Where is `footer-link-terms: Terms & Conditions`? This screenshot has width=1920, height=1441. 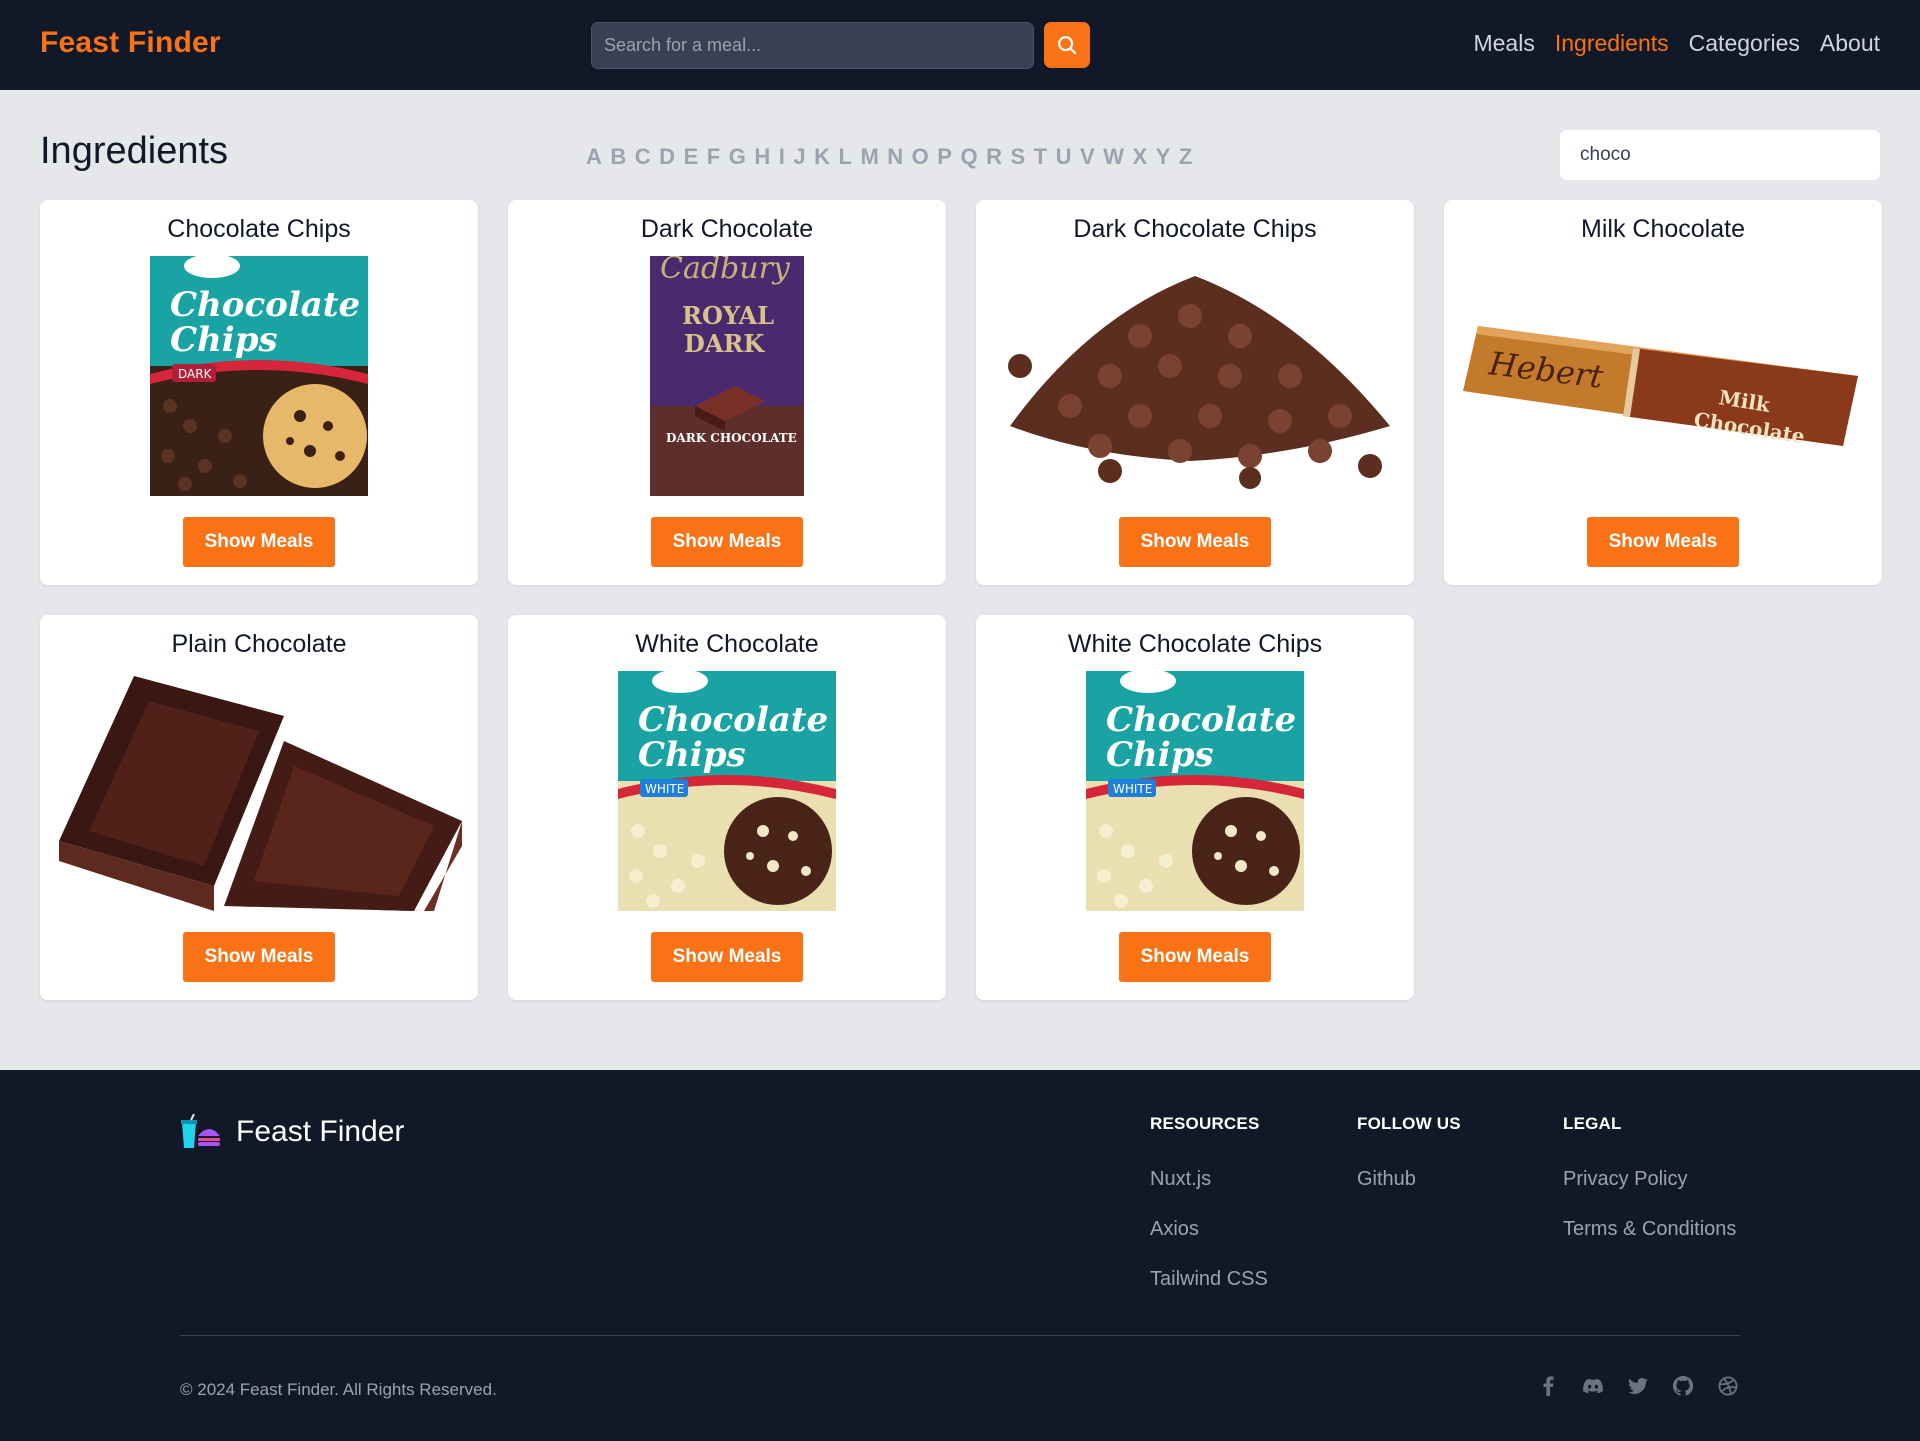
footer-link-terms: Terms & Conditions is located at coordinates (1649, 1229).